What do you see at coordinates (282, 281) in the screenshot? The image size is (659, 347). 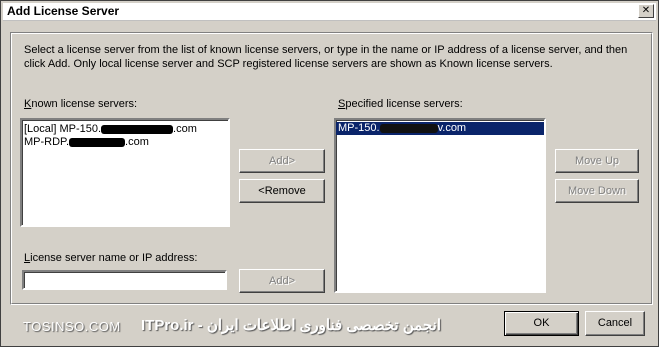 I see `add-button-bottom: Add>` at bounding box center [282, 281].